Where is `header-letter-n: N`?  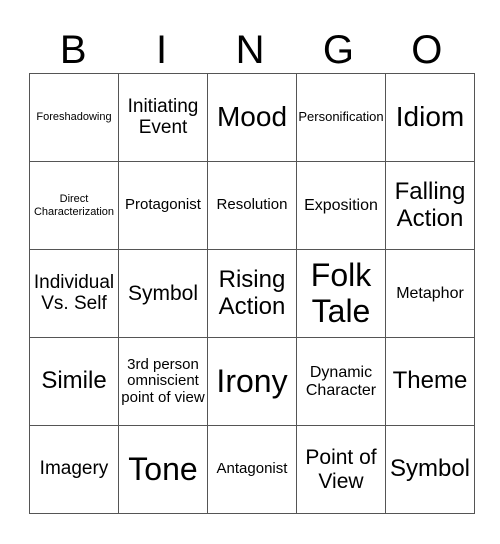 header-letter-n: N is located at coordinates (250, 50).